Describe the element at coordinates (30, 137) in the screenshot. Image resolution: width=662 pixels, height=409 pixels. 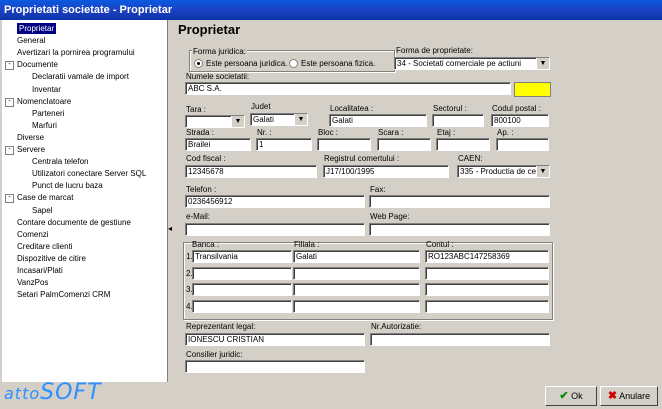
I see `tree-item: Diverse` at that location.